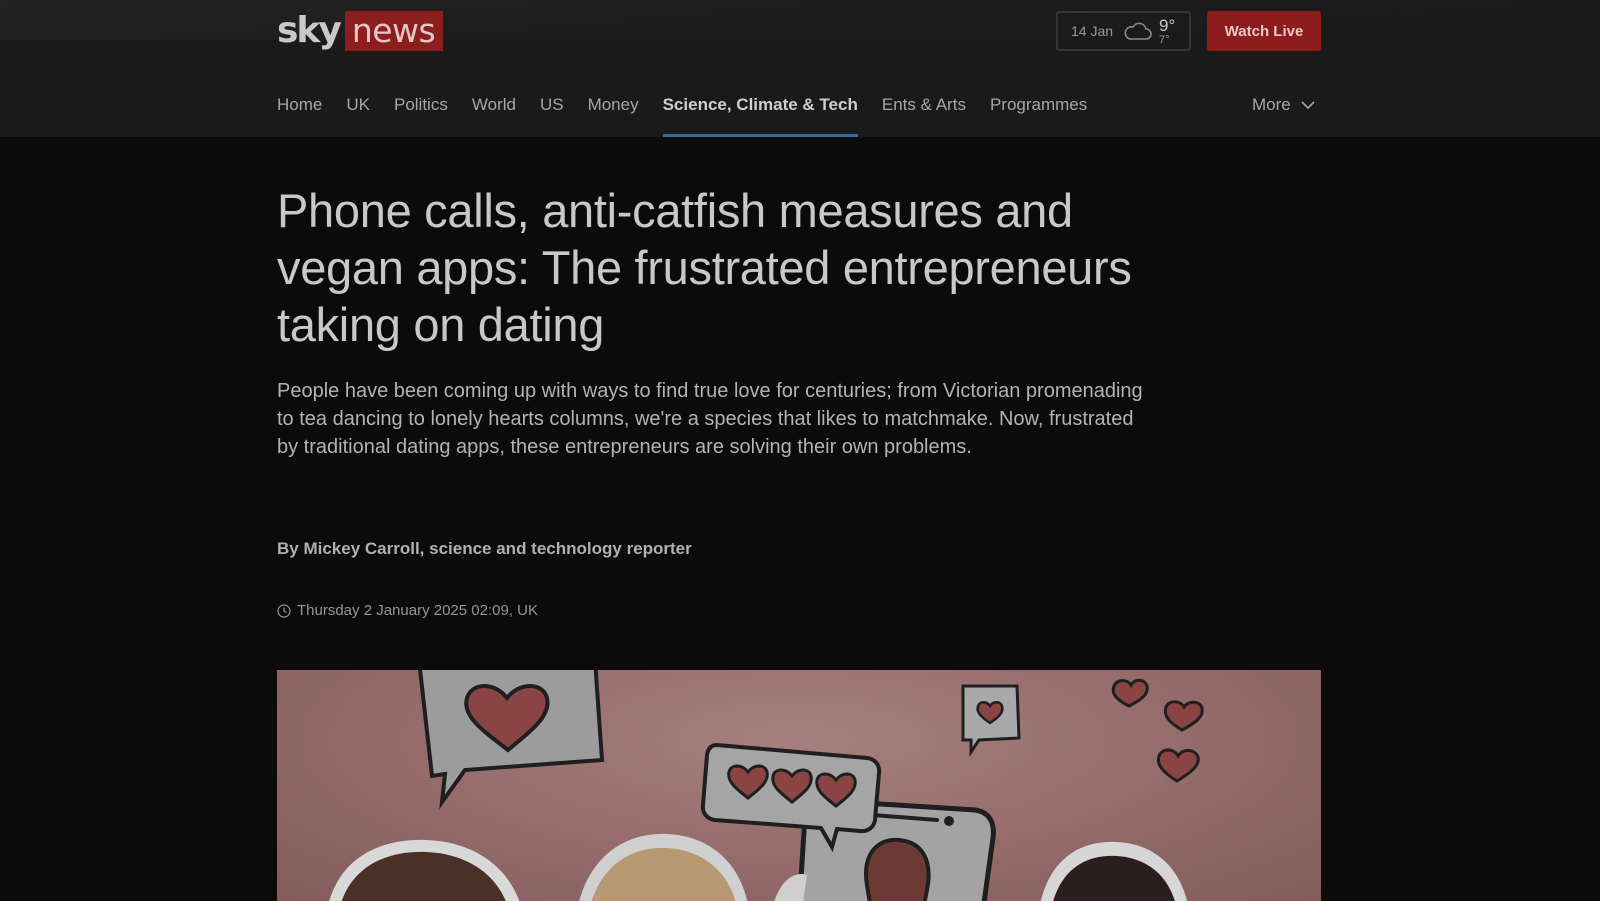  Describe the element at coordinates (309, 30) in the screenshot. I see `logo-sky-text: sky` at that location.